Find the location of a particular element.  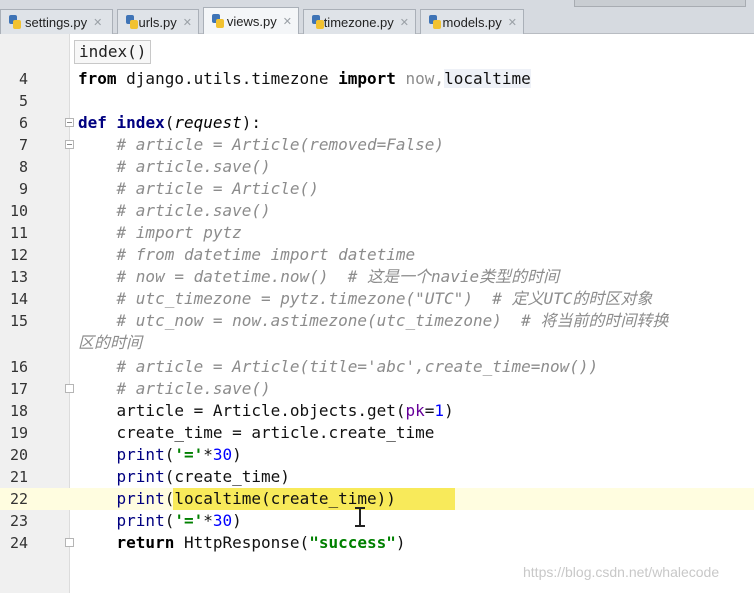

code-line-20: 20 print('='*30) is located at coordinates (377, 455).